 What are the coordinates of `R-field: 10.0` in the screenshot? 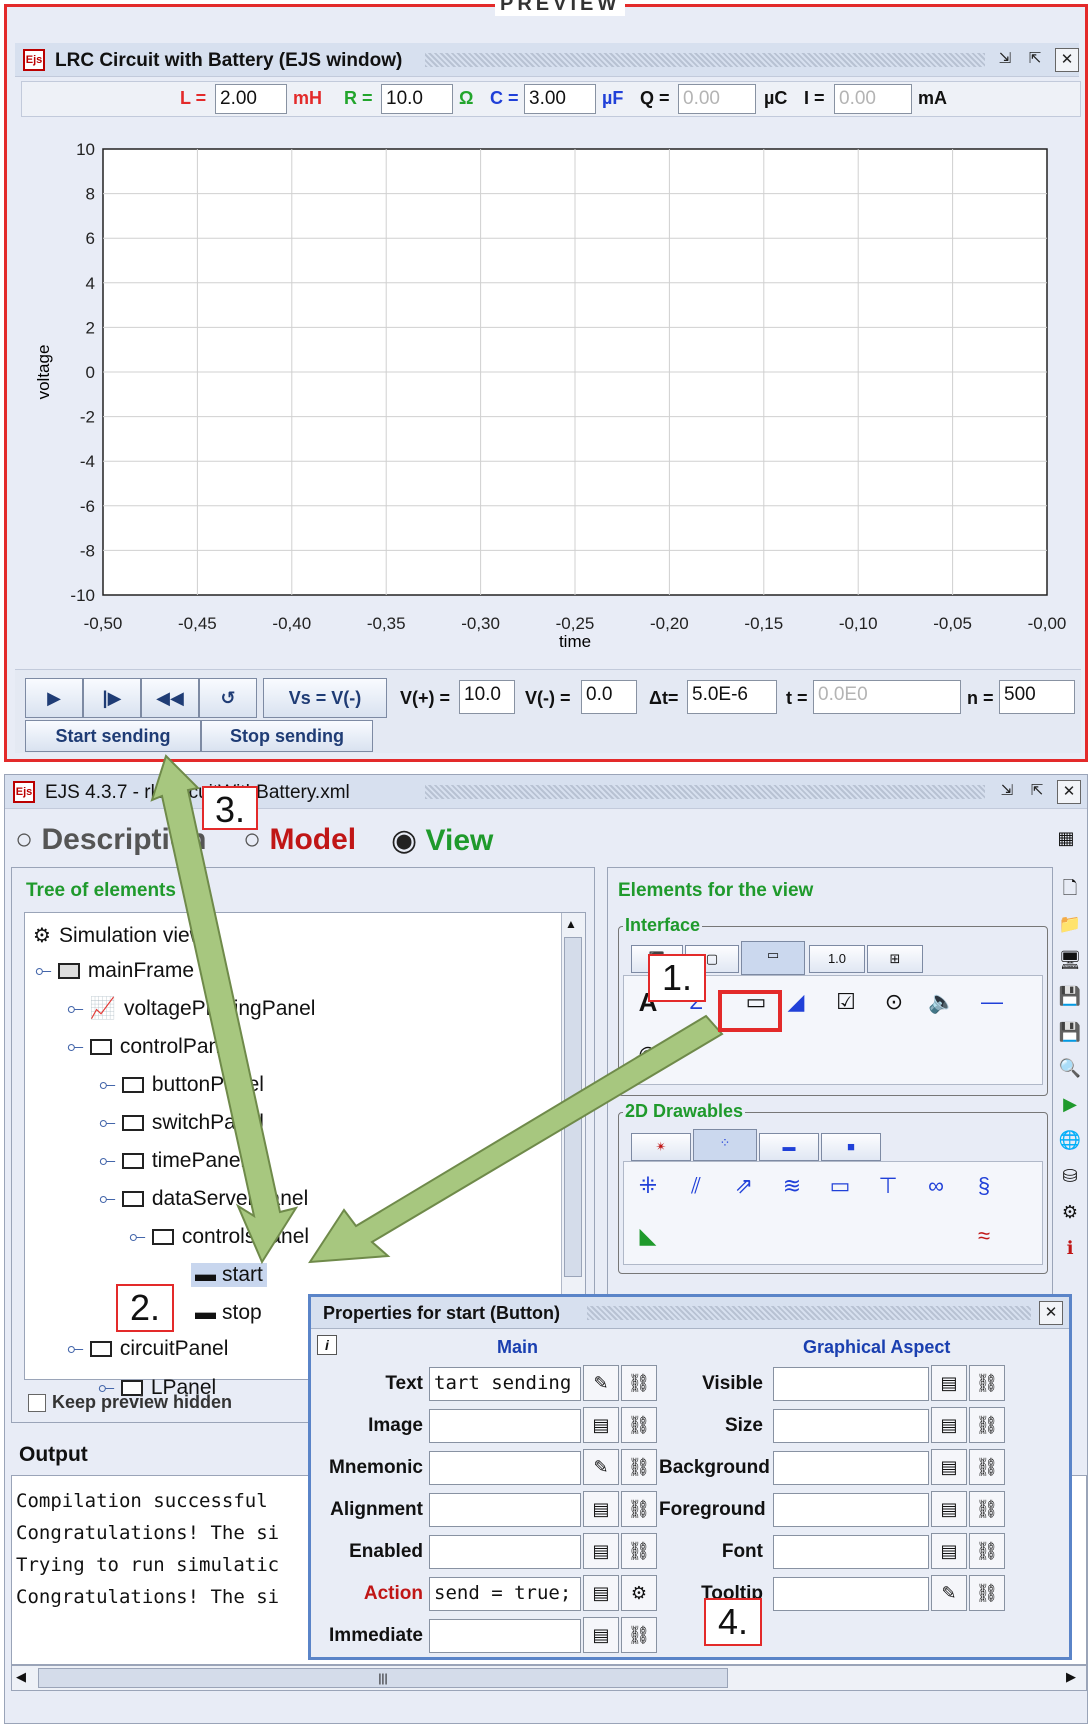 It's located at (417, 99).